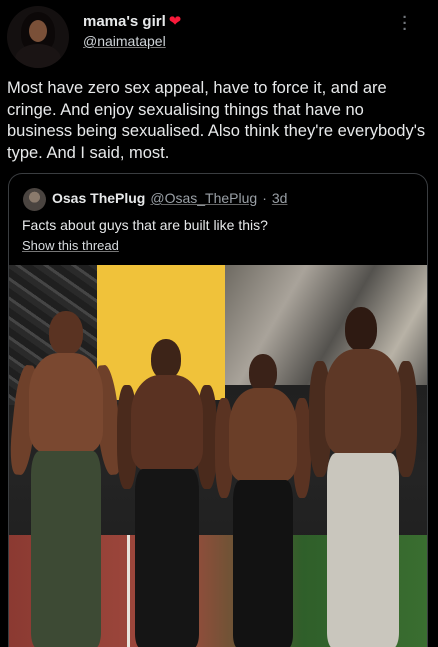 This screenshot has width=438, height=647. Describe the element at coordinates (38, 31) in the screenshot. I see `avatar-face` at that location.